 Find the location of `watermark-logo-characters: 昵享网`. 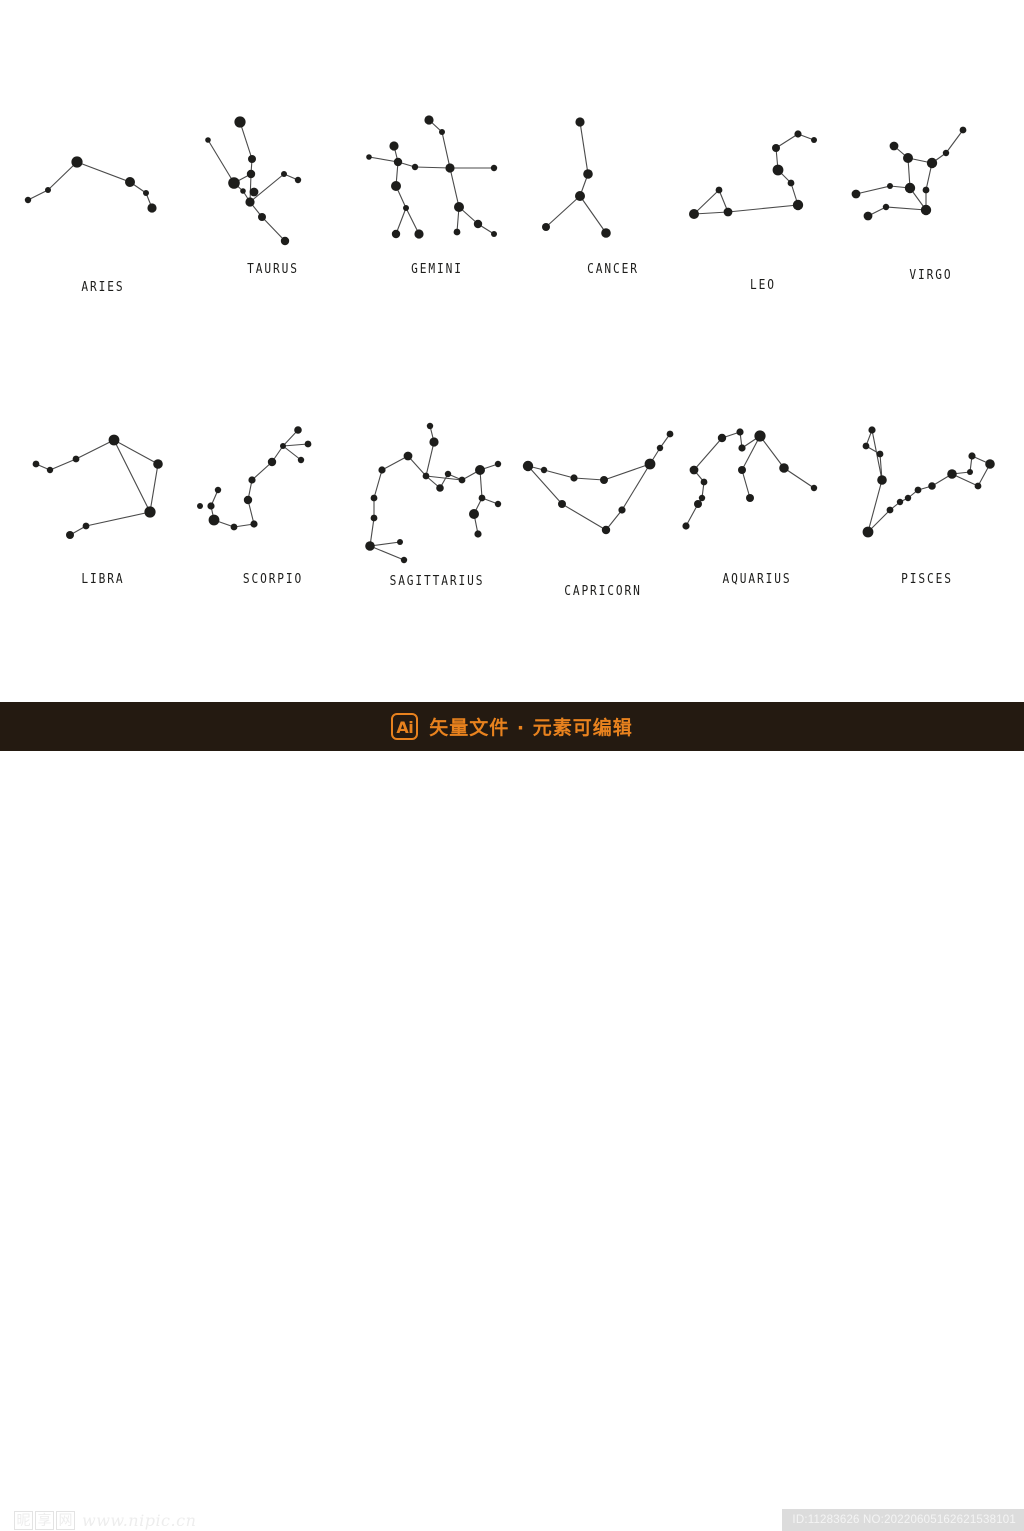

watermark-logo-characters: 昵享网 is located at coordinates (44, 1520).